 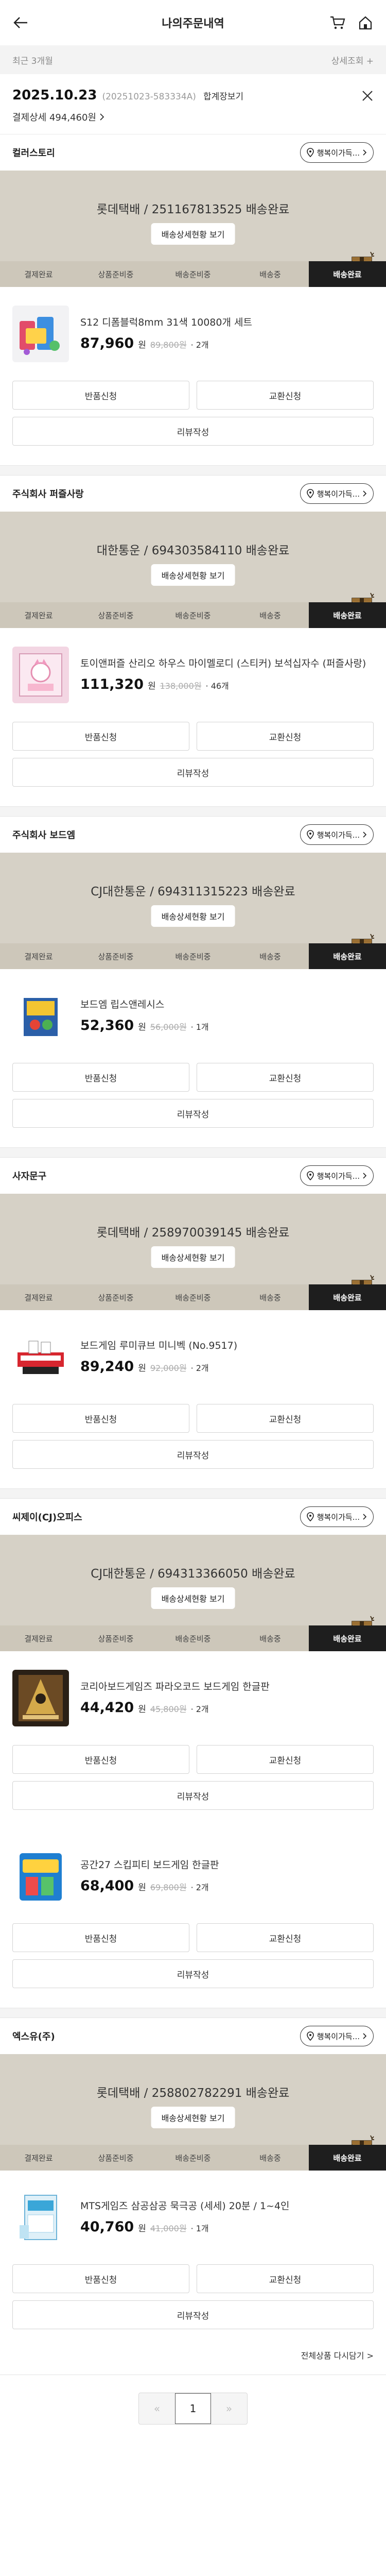 What do you see at coordinates (193, 892) in the screenshot?
I see `courier-tracking-text: CJ대한통운 / 694311315223 배송완료` at bounding box center [193, 892].